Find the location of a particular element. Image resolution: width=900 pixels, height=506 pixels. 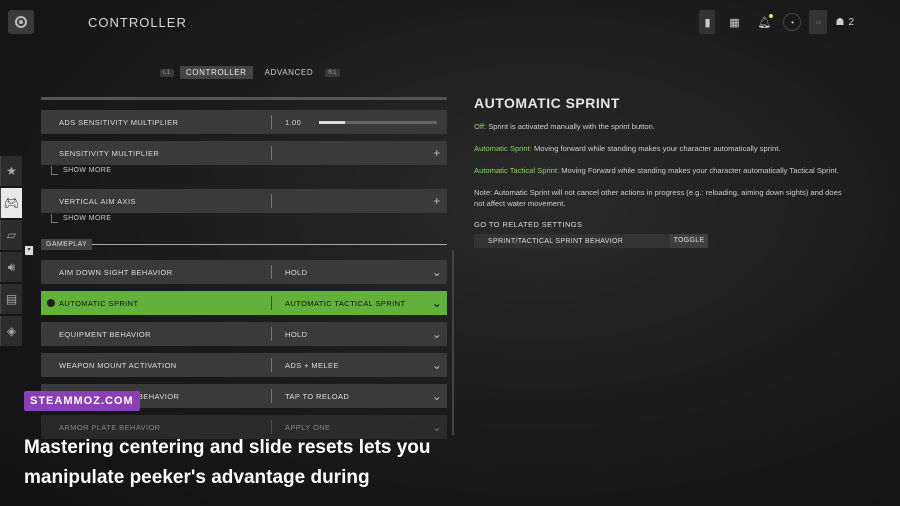

section-header-gameplay: GAMEPLAY is located at coordinates (244, 244).